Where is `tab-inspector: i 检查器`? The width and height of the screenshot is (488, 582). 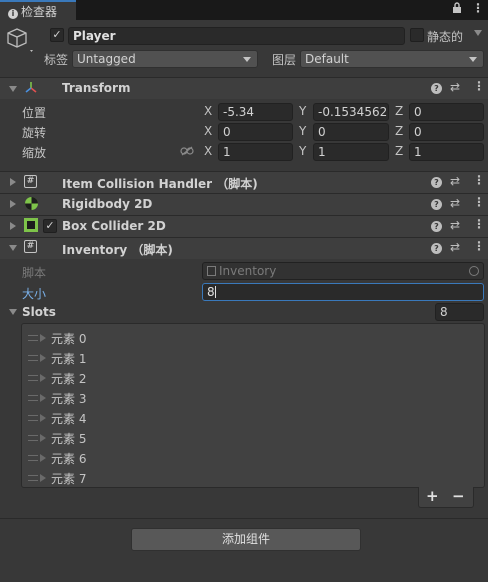 tab-inspector: i 检查器 is located at coordinates (38, 10).